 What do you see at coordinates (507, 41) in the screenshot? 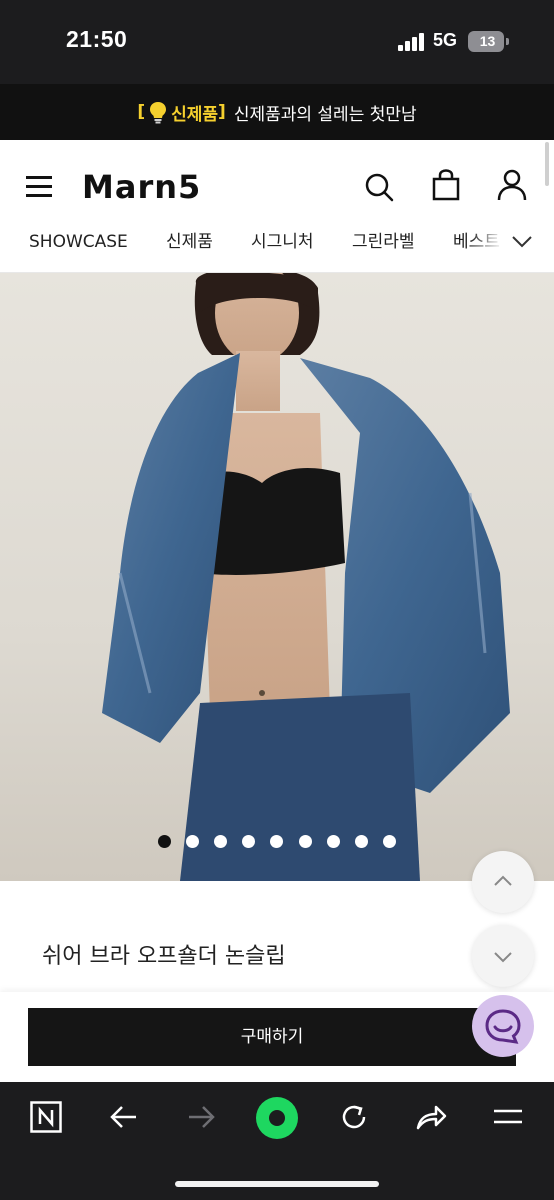
I see `battery-nub` at bounding box center [507, 41].